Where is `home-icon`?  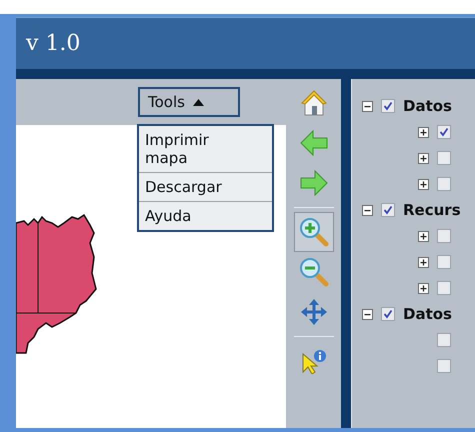
home-icon is located at coordinates (313, 103).